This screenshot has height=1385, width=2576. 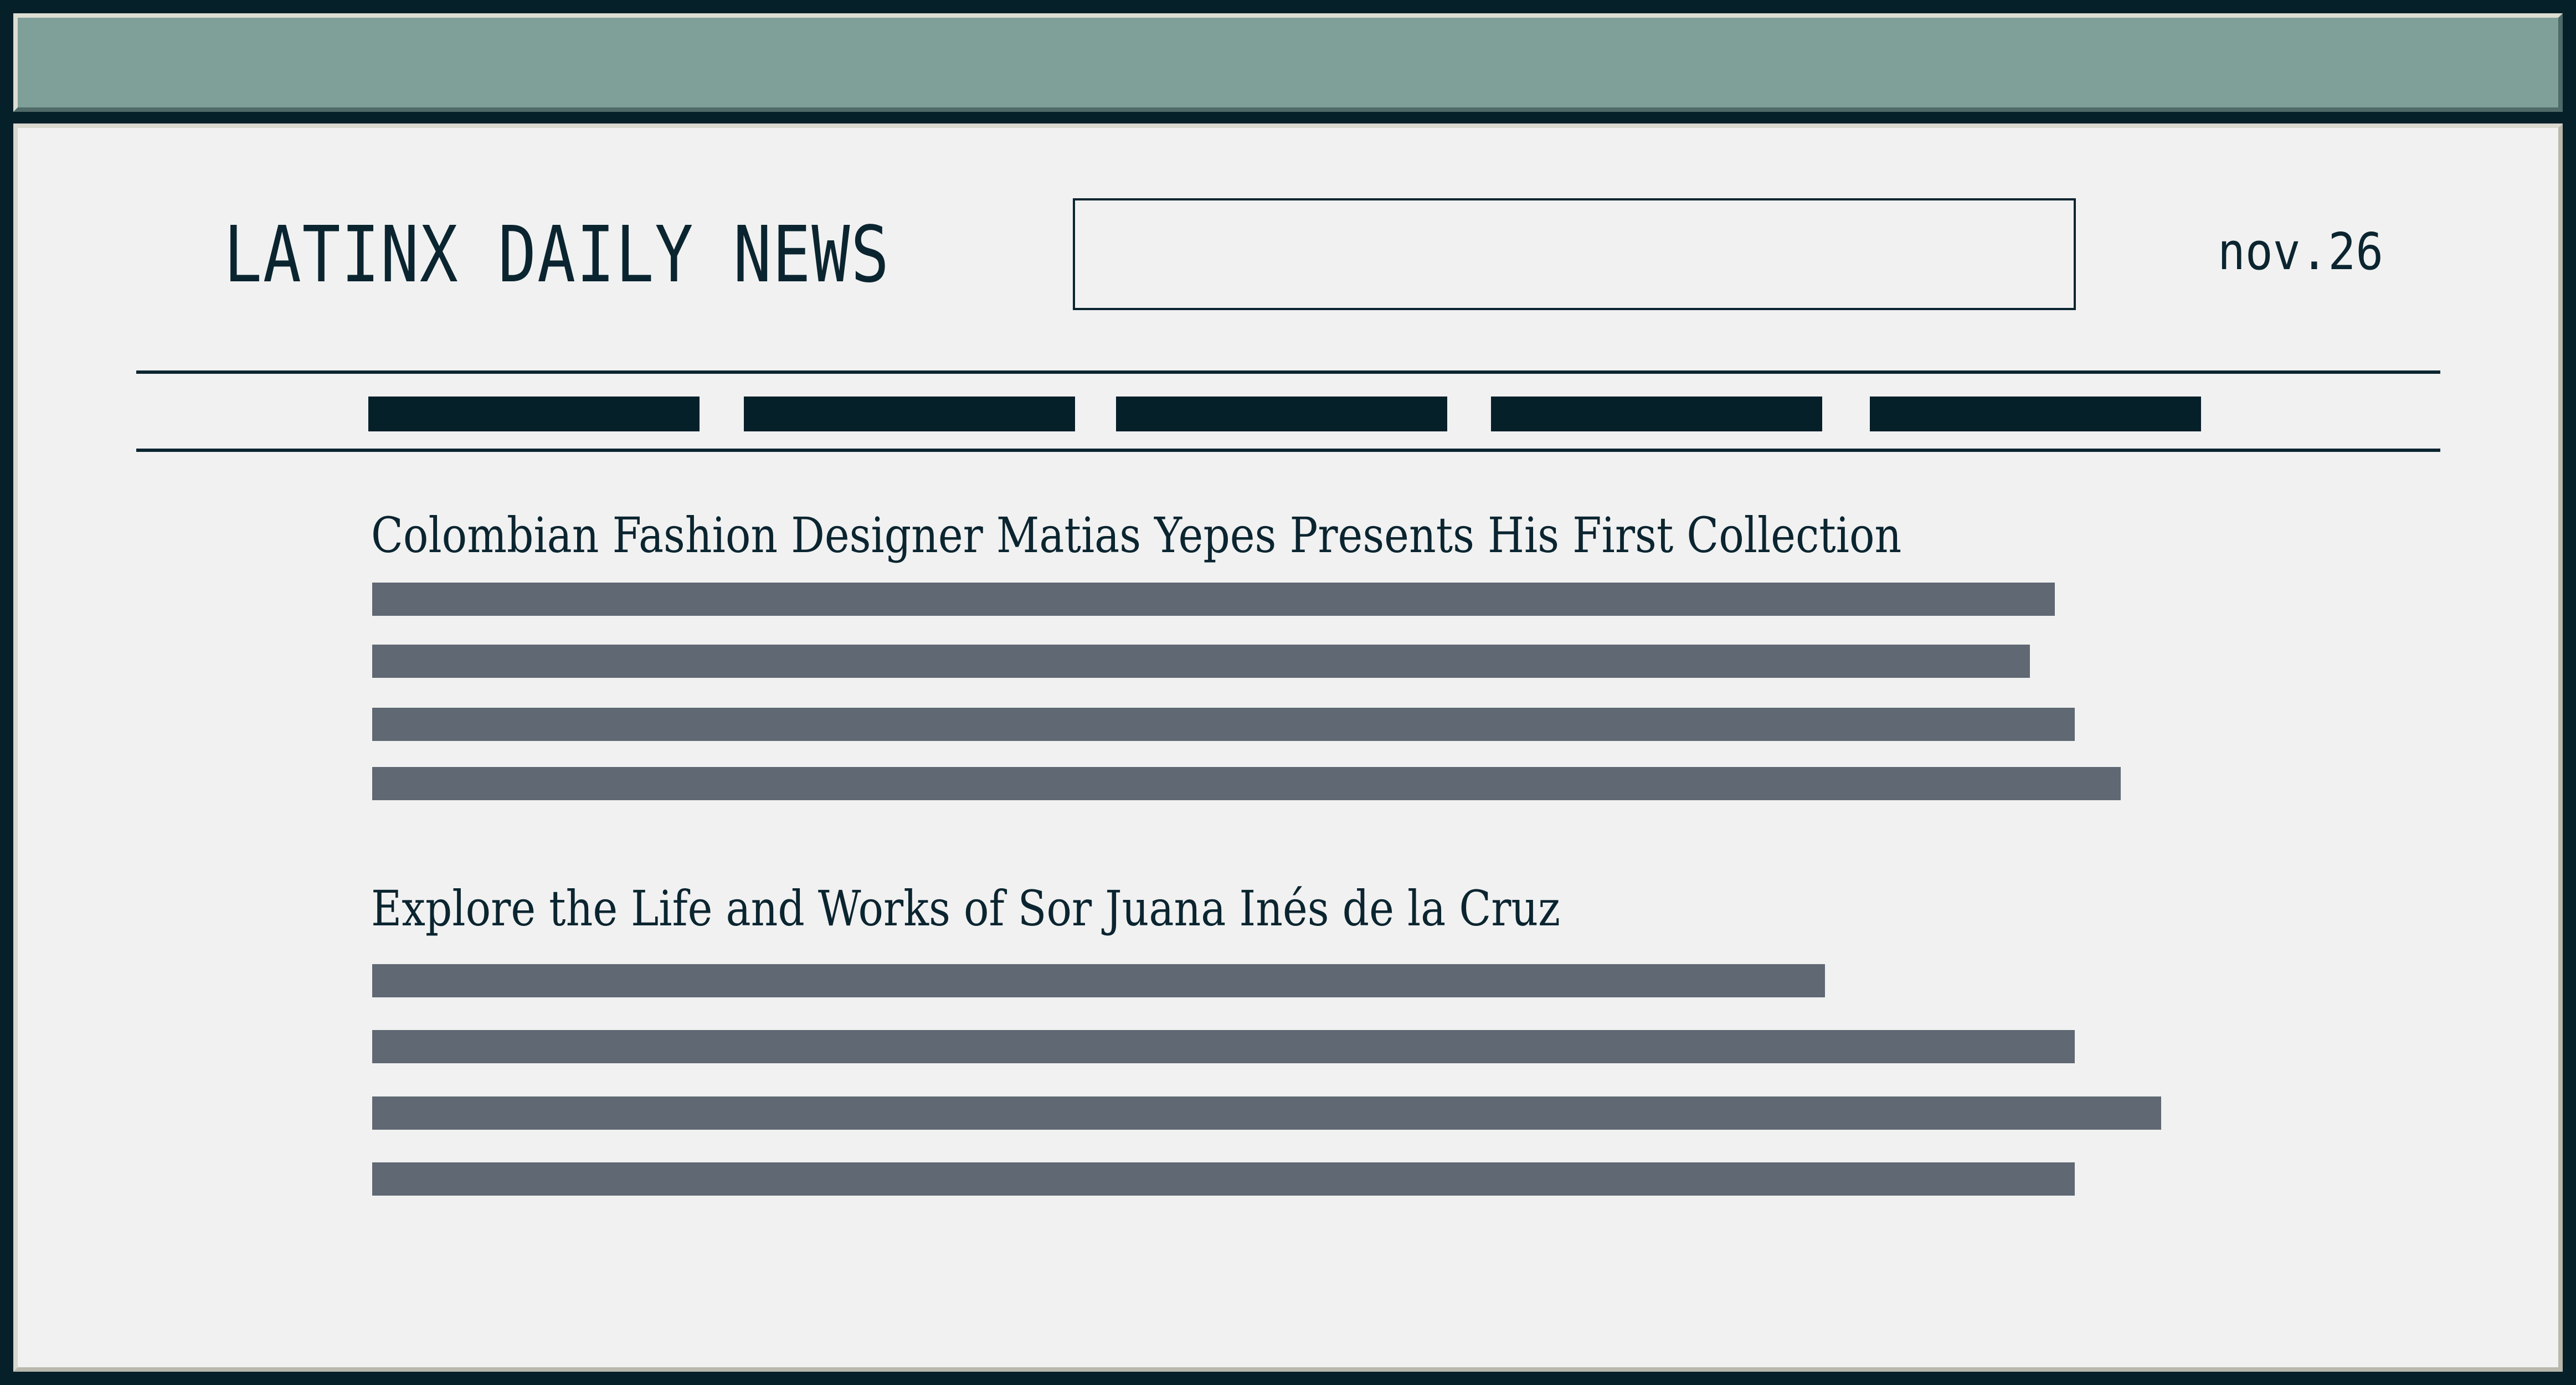 What do you see at coordinates (1288, 450) in the screenshot?
I see `nav-bottom-divider` at bounding box center [1288, 450].